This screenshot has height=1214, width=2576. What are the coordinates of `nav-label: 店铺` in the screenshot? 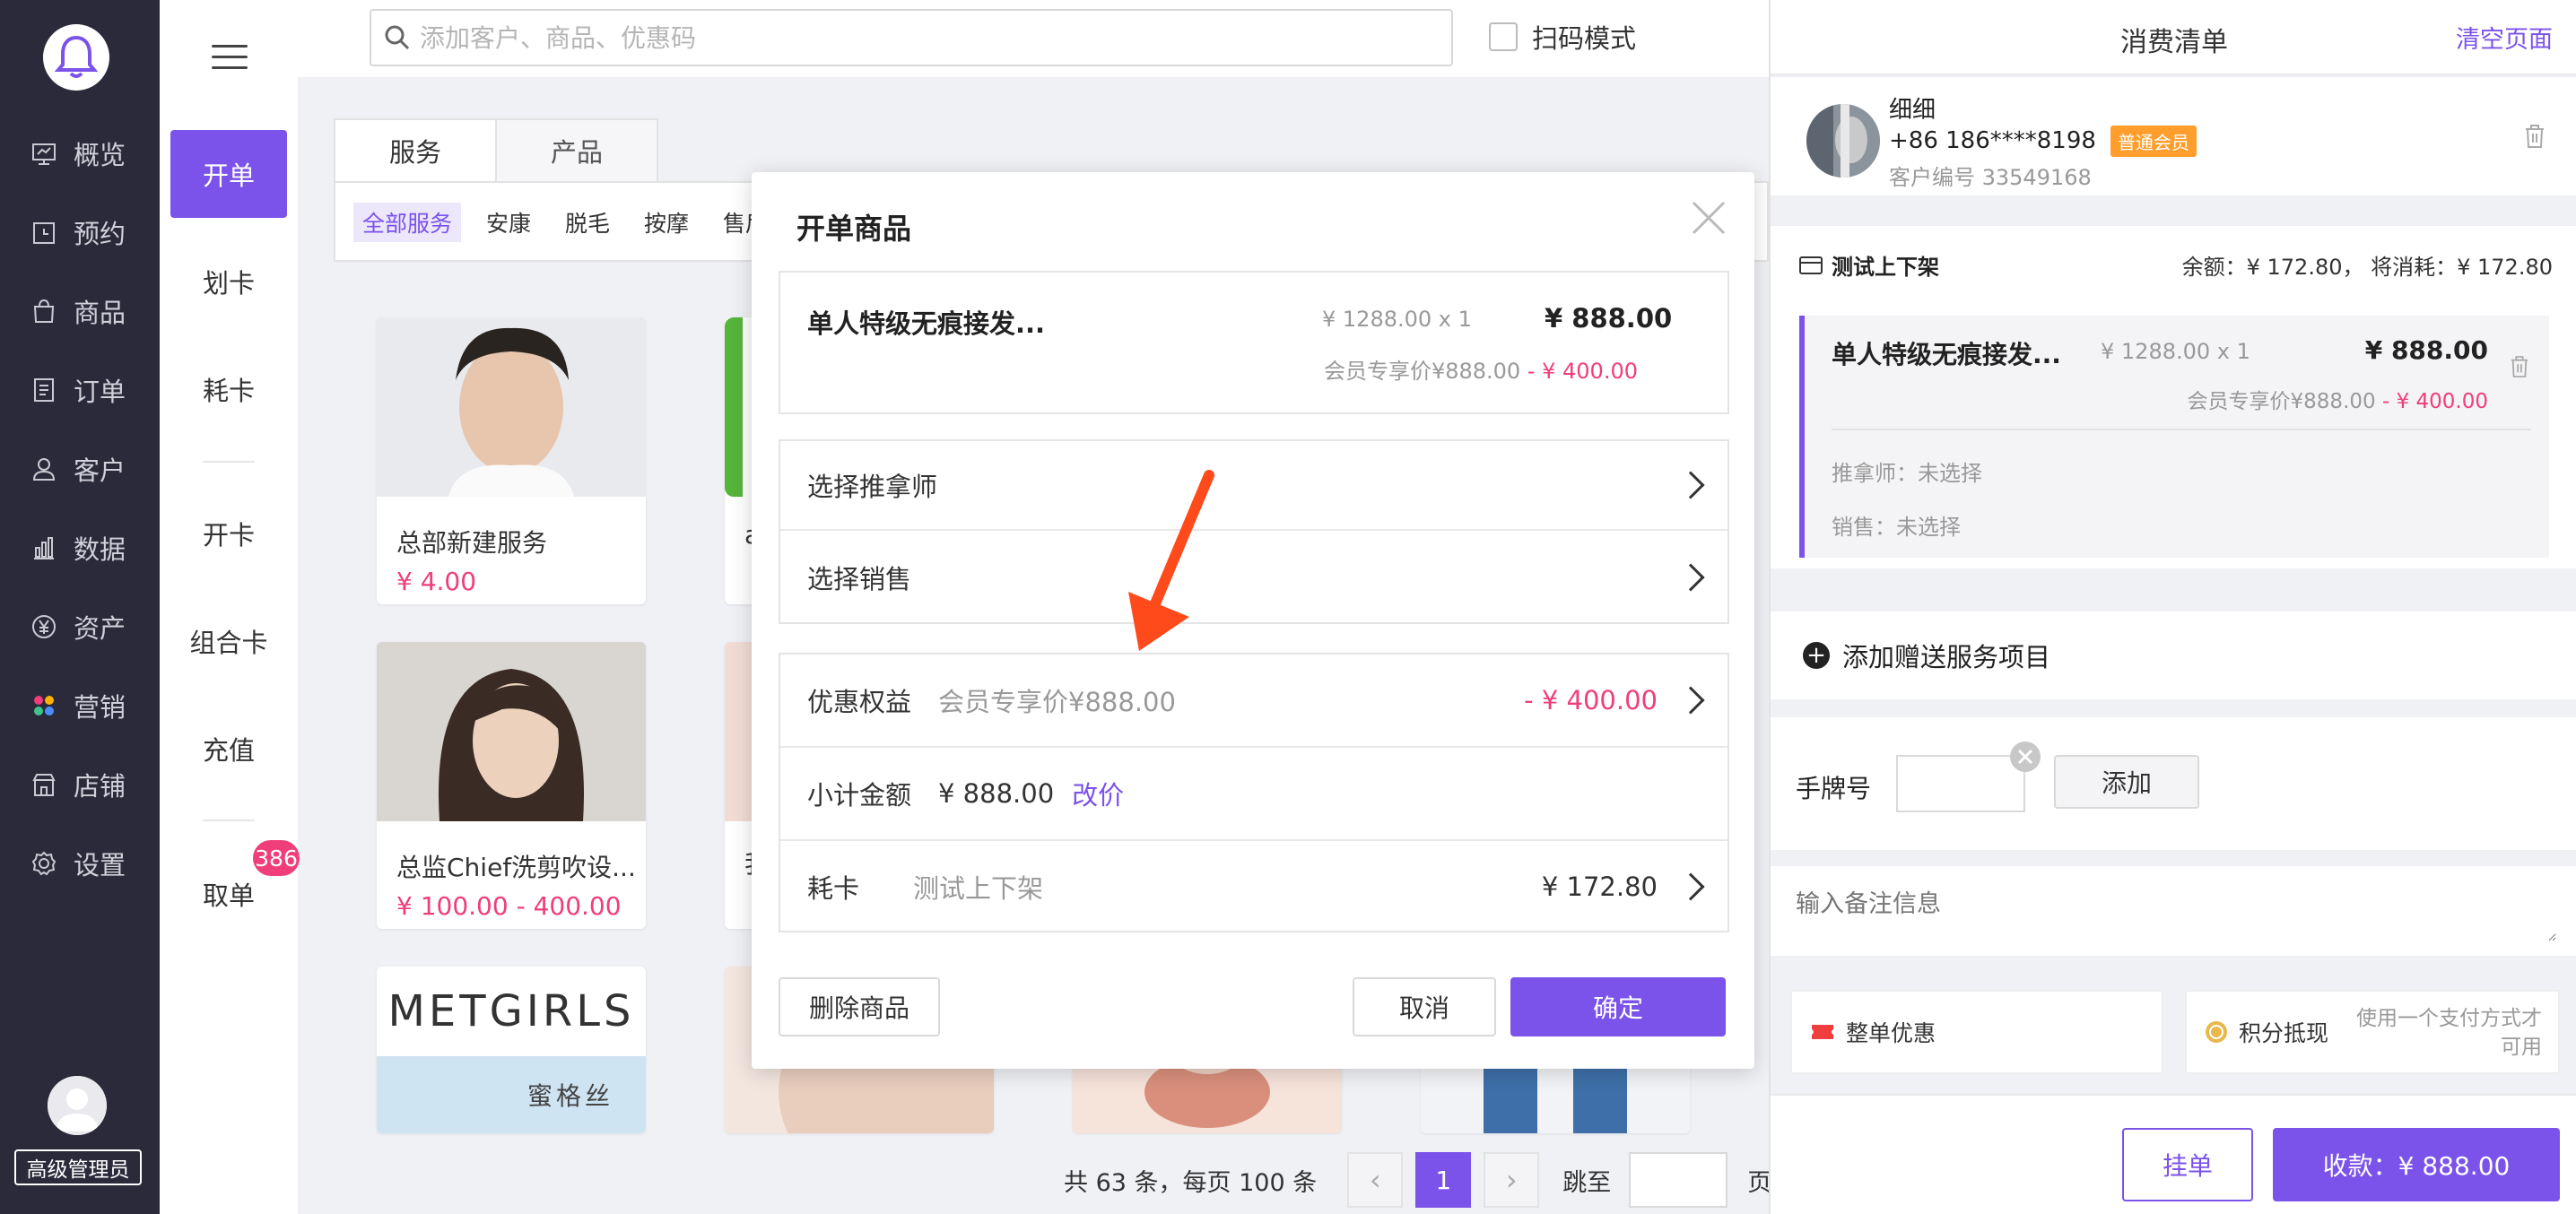 It's located at (100, 786).